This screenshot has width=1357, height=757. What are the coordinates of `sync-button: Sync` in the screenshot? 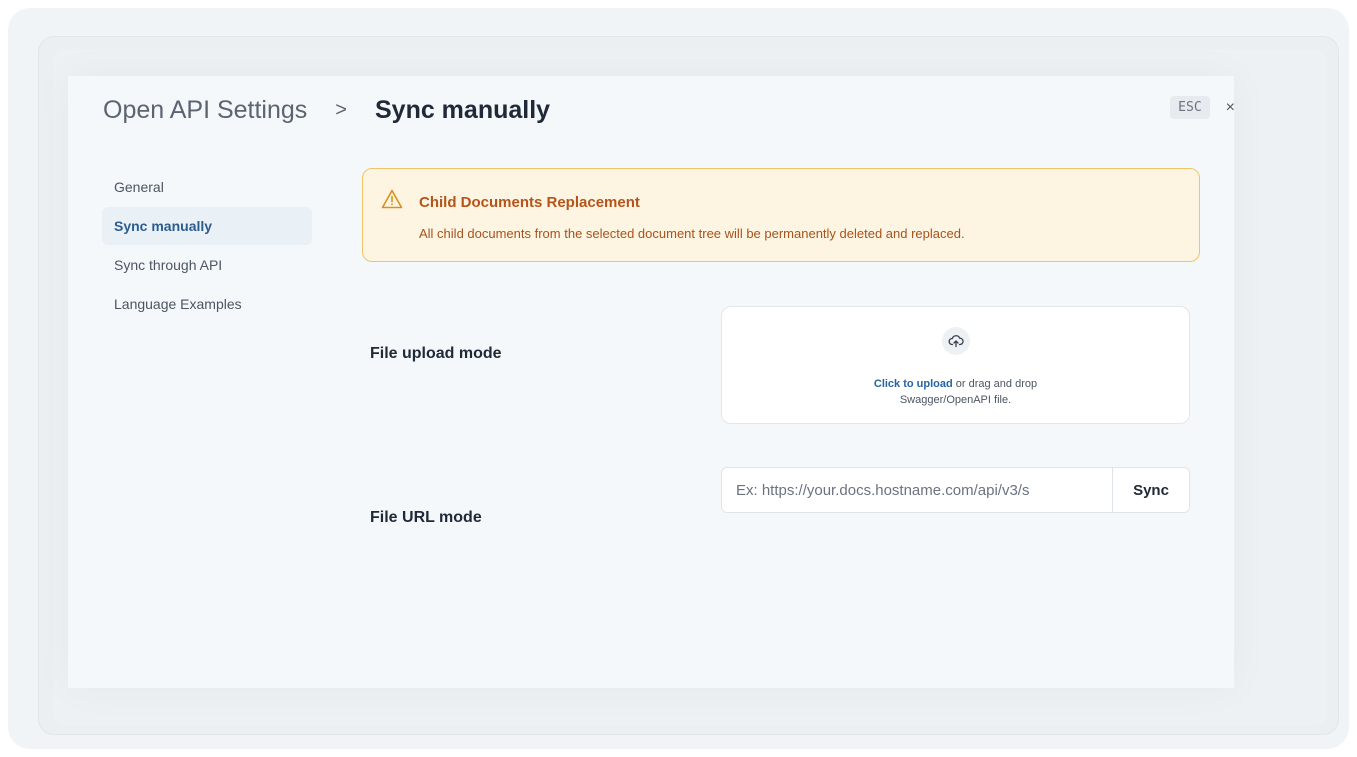 It's located at (1150, 490).